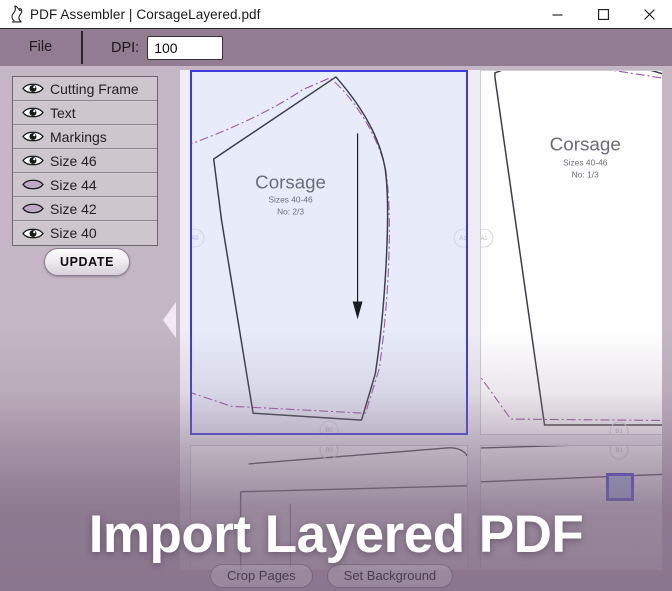  What do you see at coordinates (557, 14) in the screenshot?
I see `minimize-button` at bounding box center [557, 14].